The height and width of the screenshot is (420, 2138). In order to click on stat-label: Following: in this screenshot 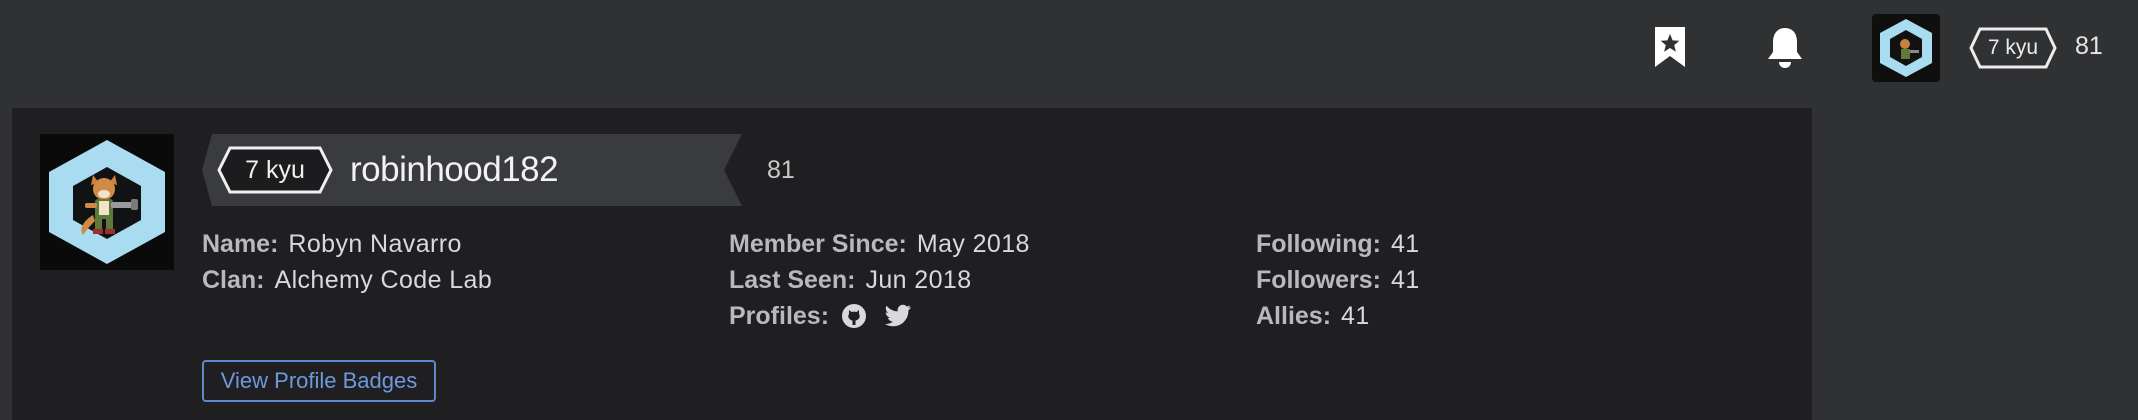, I will do `click(1318, 244)`.